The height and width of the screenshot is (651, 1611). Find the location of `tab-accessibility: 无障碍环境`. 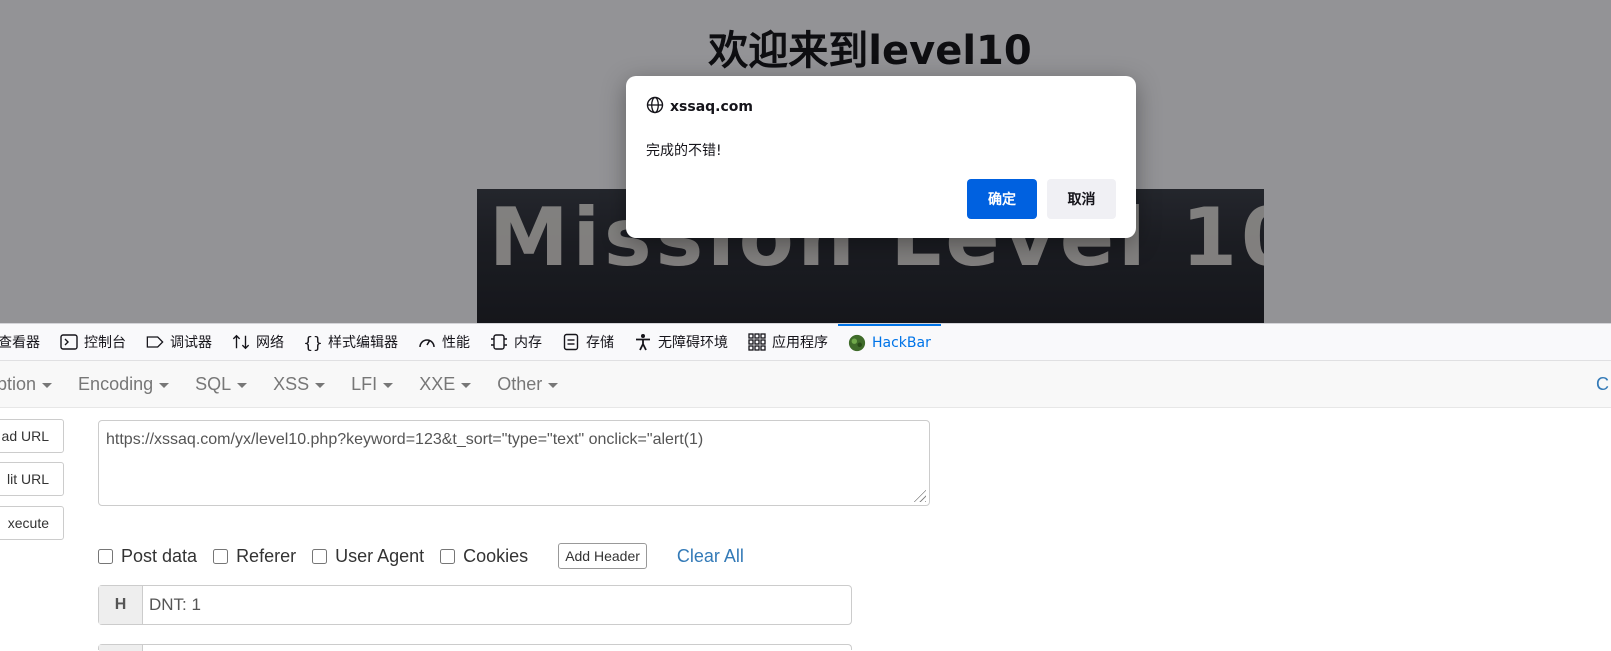

tab-accessibility: 无障碍环境 is located at coordinates (681, 342).